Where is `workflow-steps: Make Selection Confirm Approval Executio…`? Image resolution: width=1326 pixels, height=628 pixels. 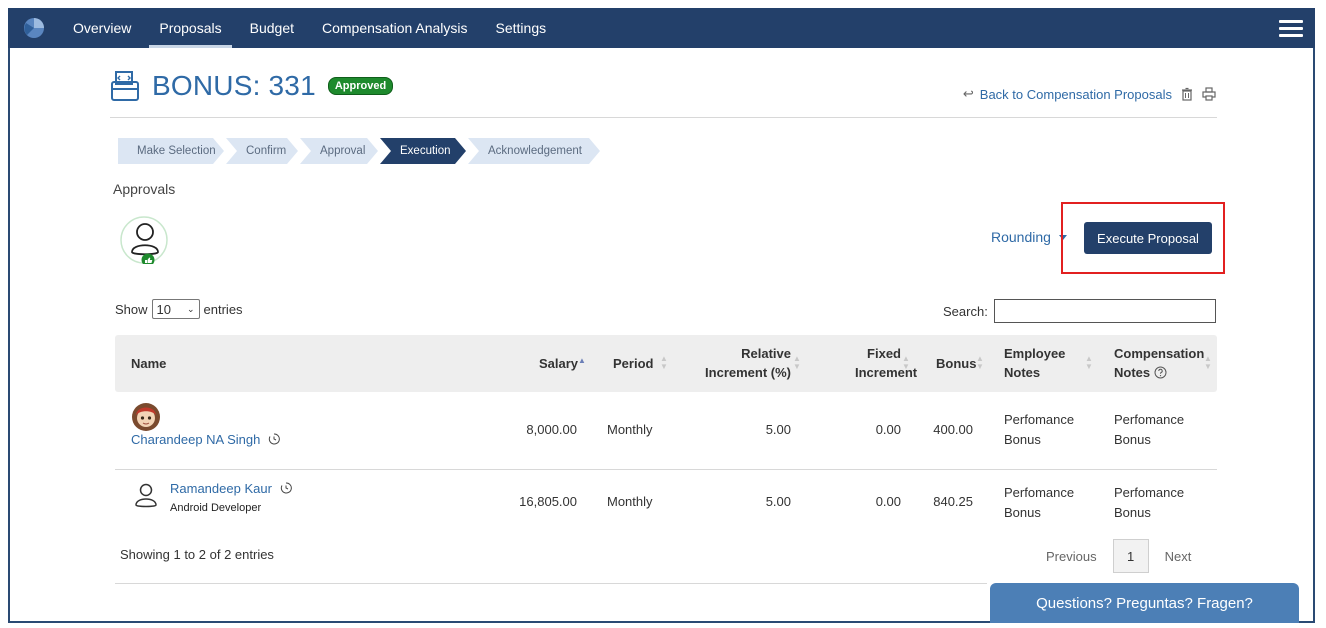 workflow-steps: Make Selection Confirm Approval Executio… is located at coordinates (360, 151).